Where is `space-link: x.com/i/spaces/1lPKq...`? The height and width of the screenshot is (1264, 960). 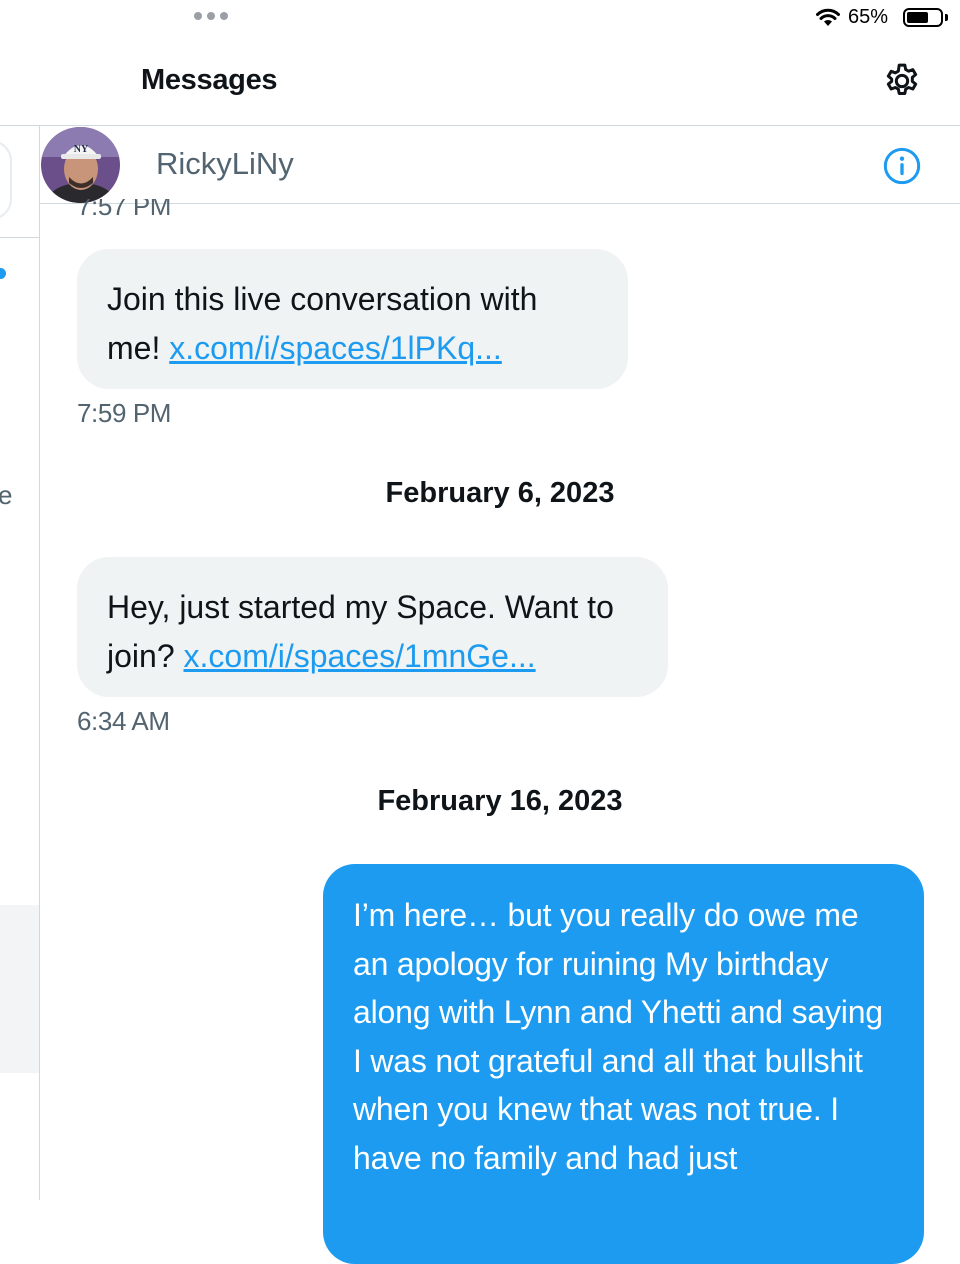 space-link: x.com/i/spaces/1lPKq... is located at coordinates (335, 348).